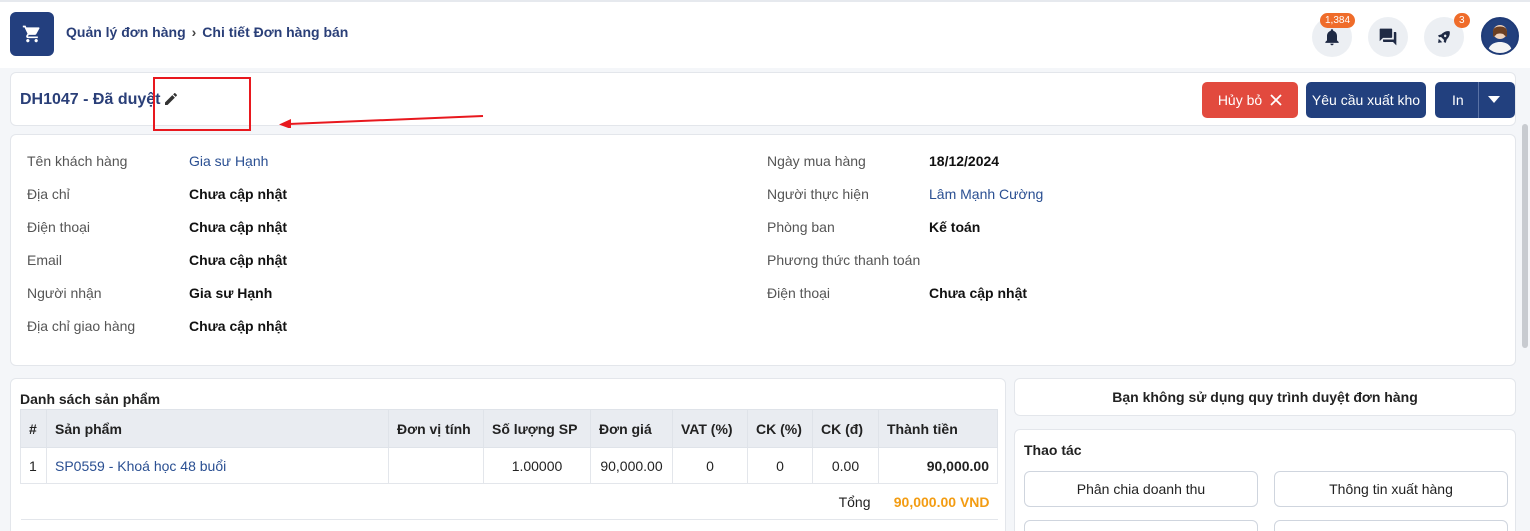 This screenshot has height=531, width=1530. I want to click on revenue-split-button: Phân chia doanh thu, so click(1141, 489).